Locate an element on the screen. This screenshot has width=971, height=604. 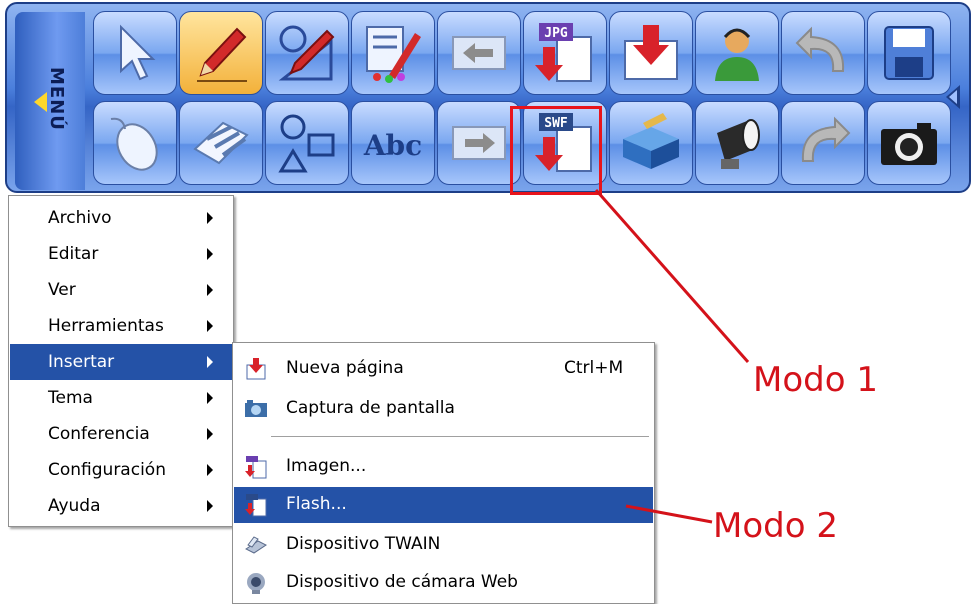
mode1-pointer-line is located at coordinates (672, 276).